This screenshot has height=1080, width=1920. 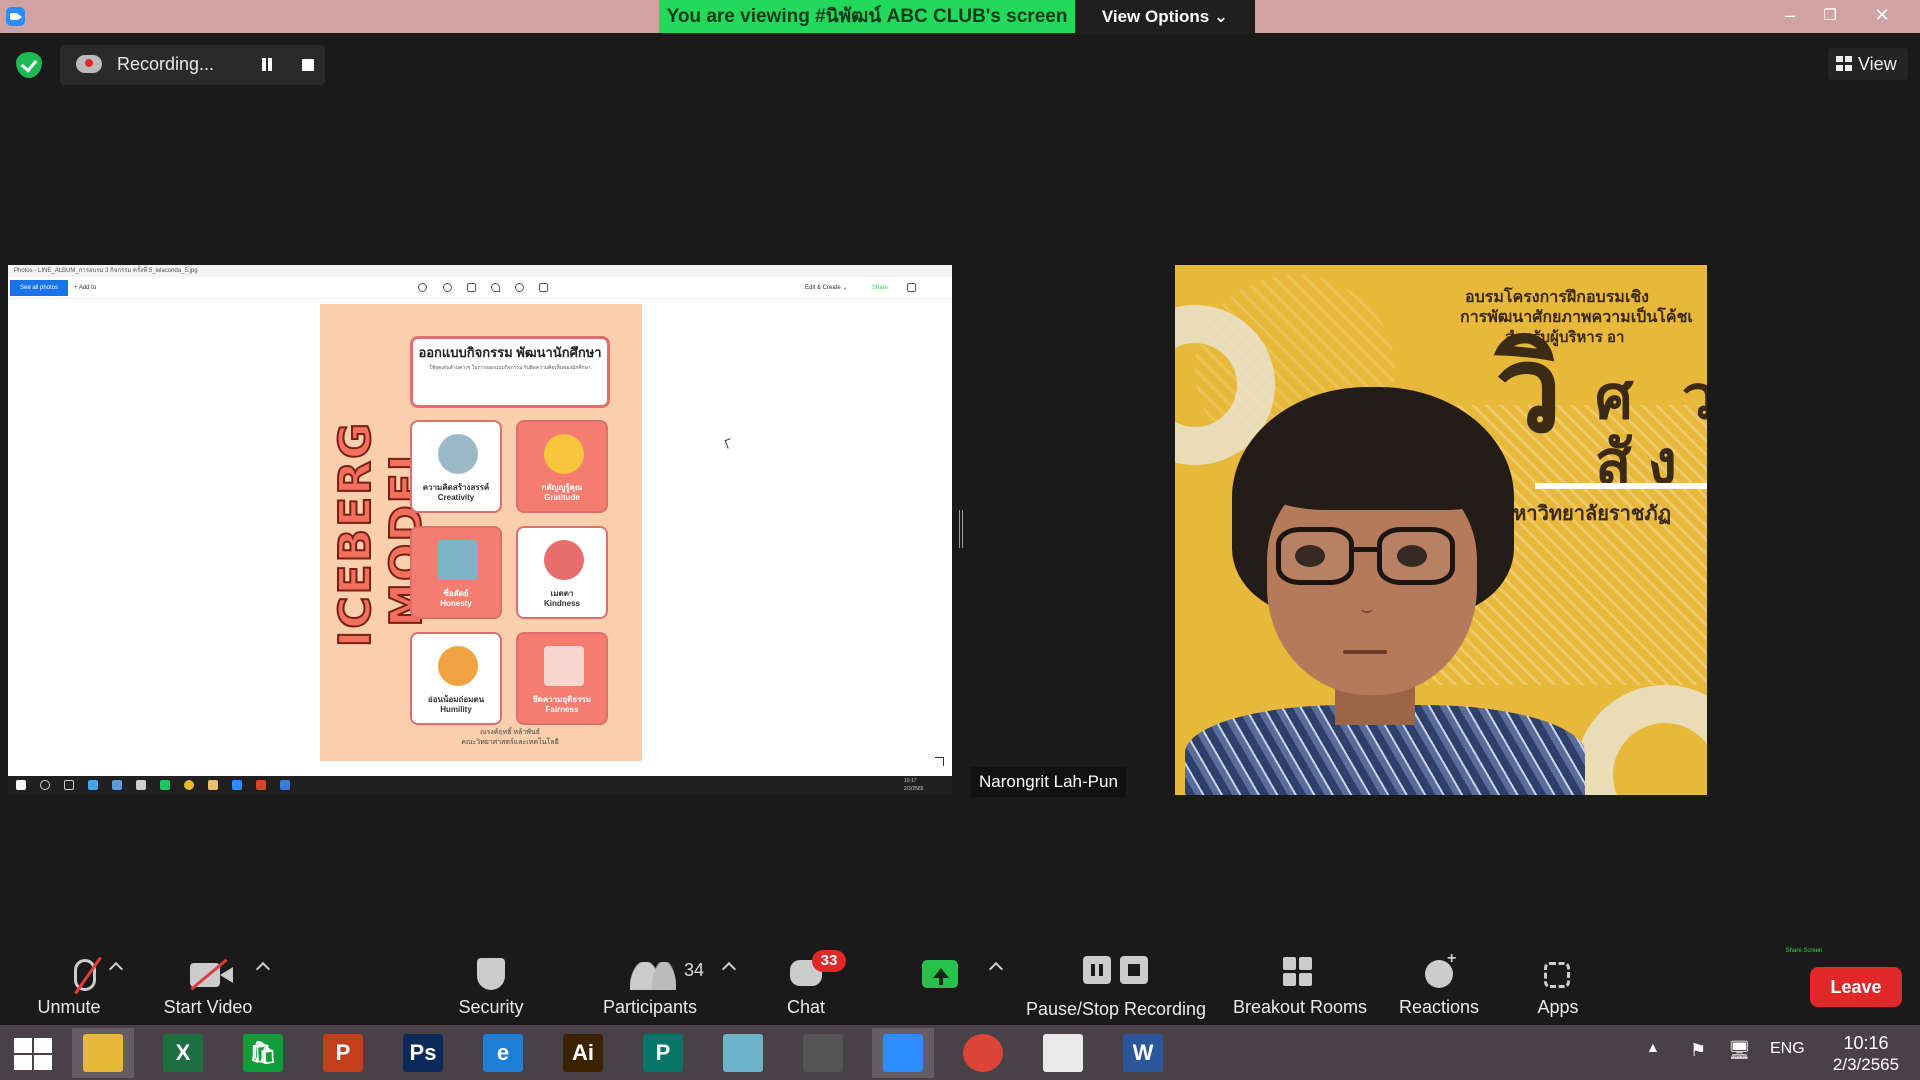 I want to click on participants-options-chevron-icon, so click(x=729, y=969).